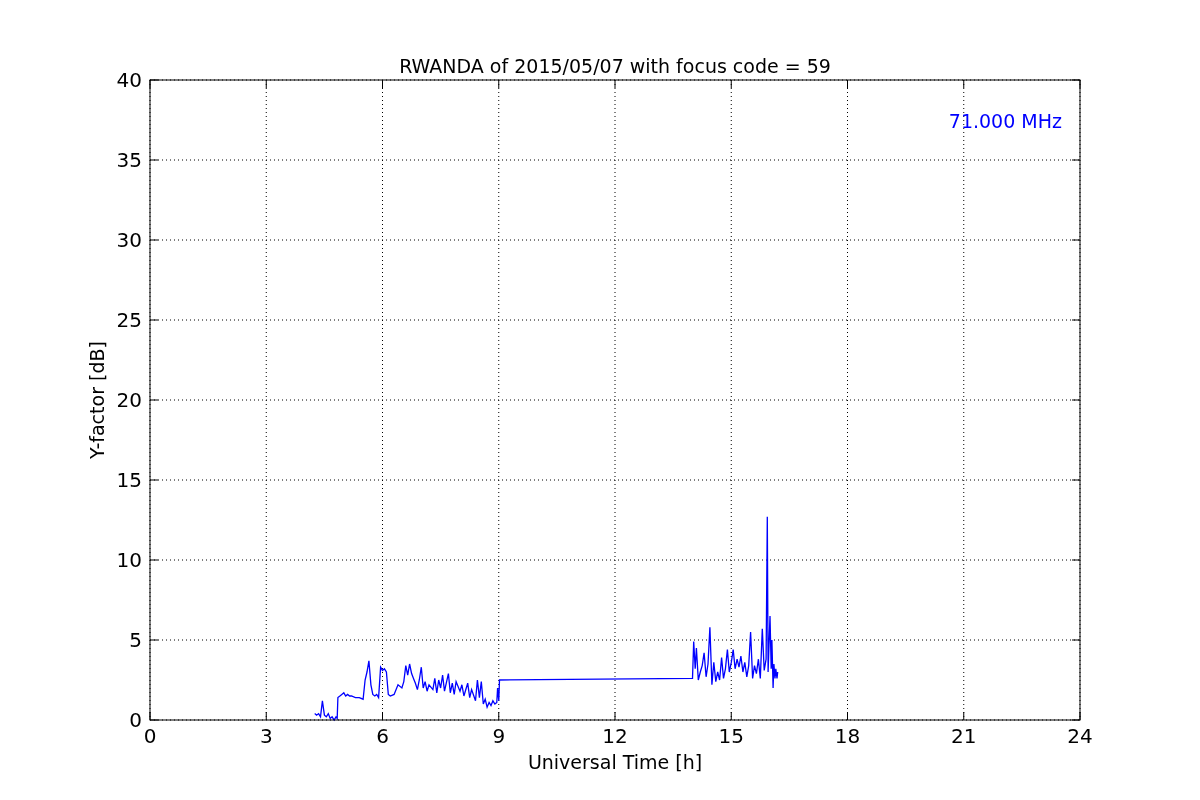  Describe the element at coordinates (129, 320) in the screenshot. I see `tick-label: 25` at that location.